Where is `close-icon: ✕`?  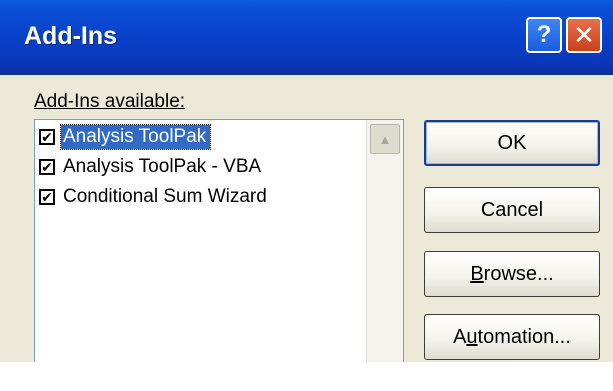
close-icon: ✕ is located at coordinates (584, 34).